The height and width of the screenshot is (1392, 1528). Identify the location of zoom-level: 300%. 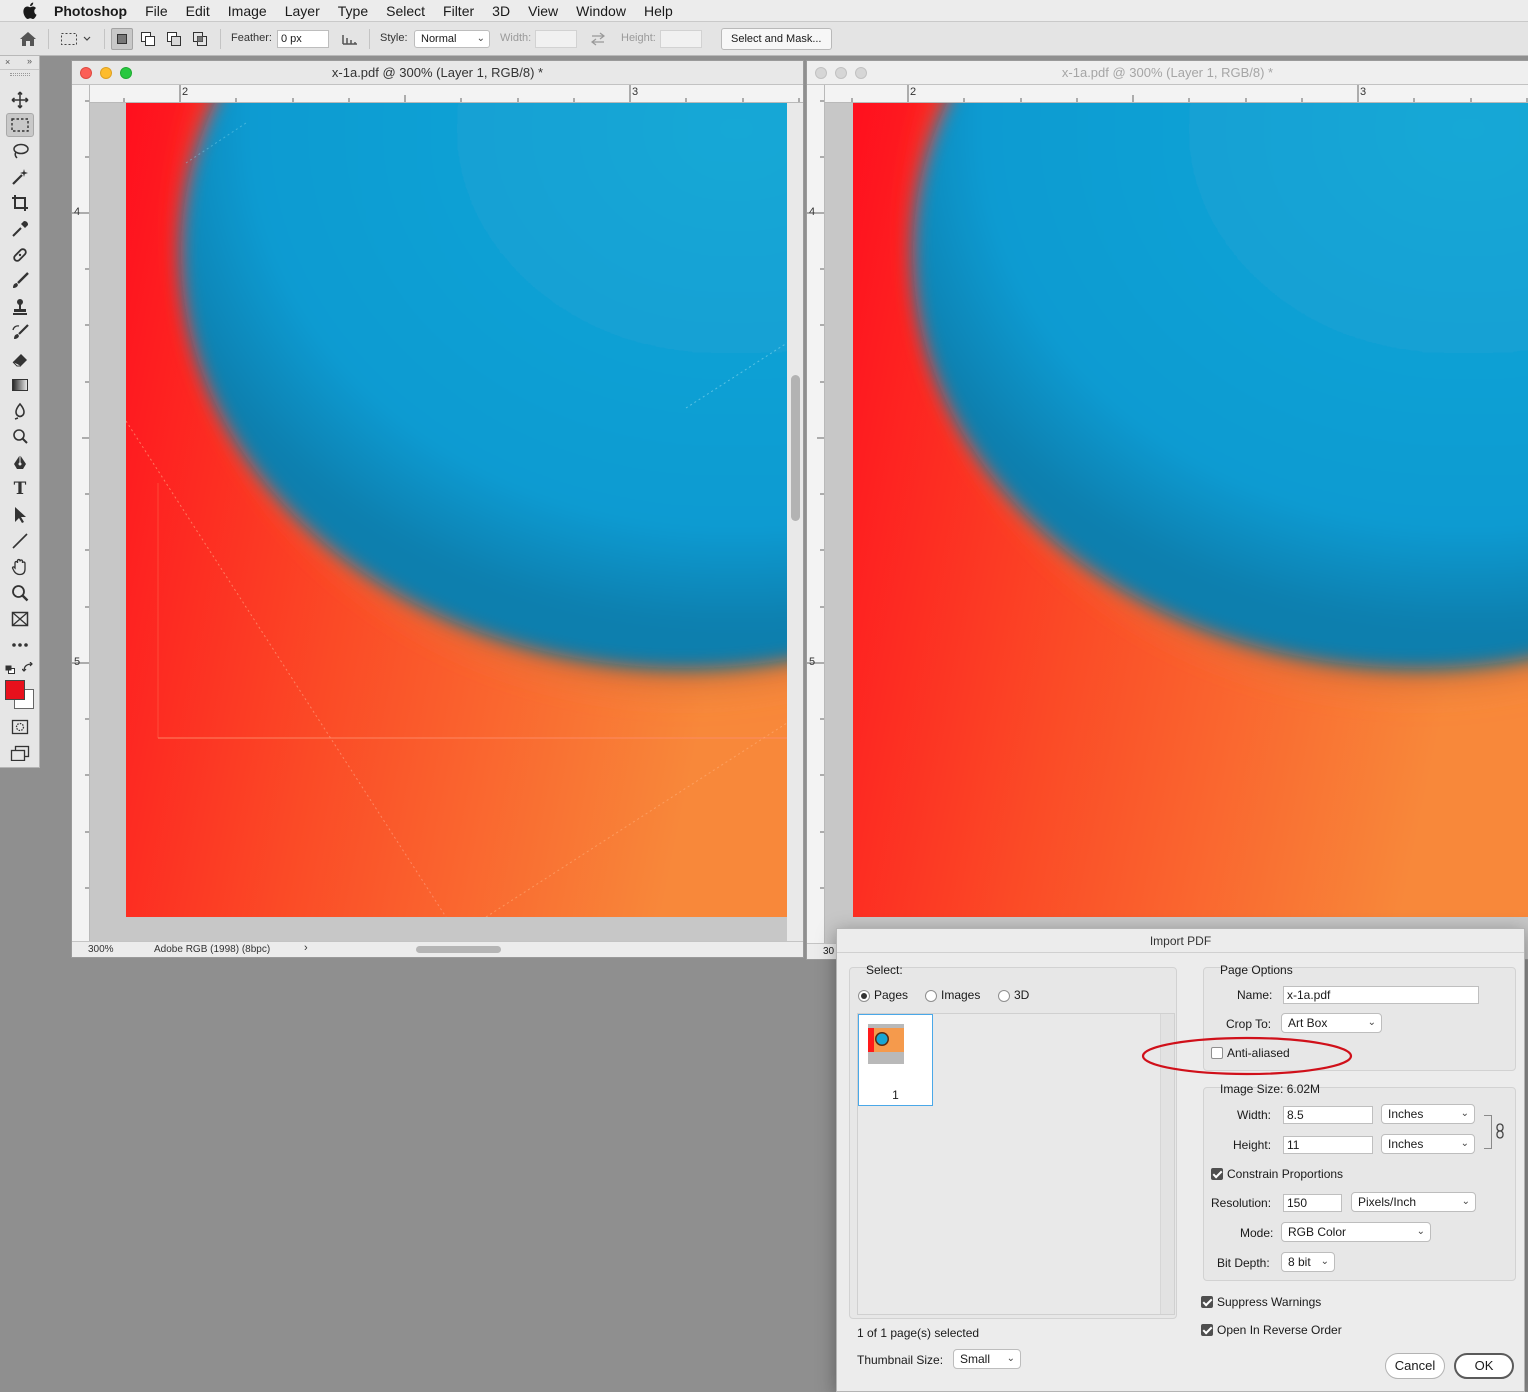
(101, 949).